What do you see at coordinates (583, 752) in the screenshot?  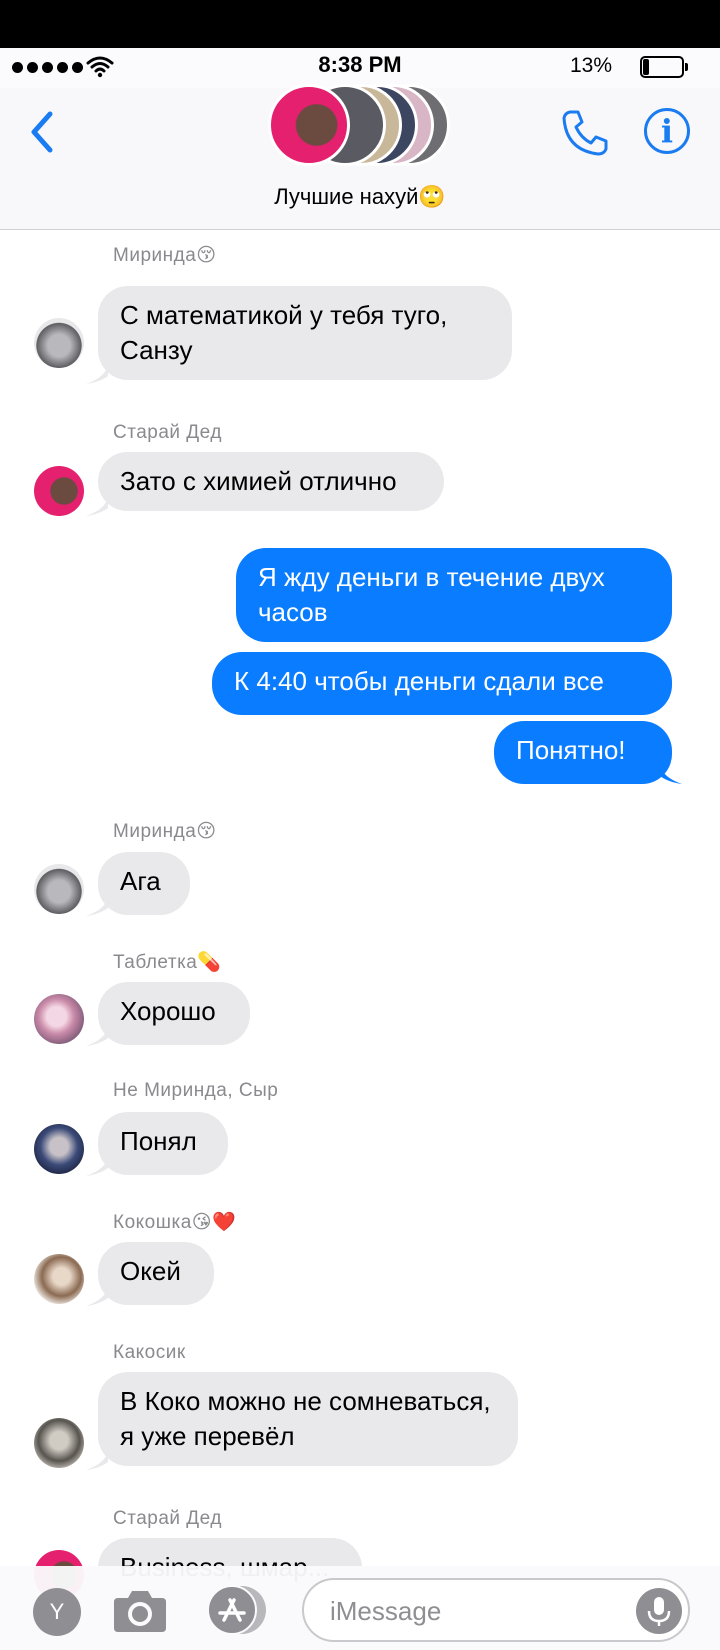 I see `outgoing-message: Понятно!` at bounding box center [583, 752].